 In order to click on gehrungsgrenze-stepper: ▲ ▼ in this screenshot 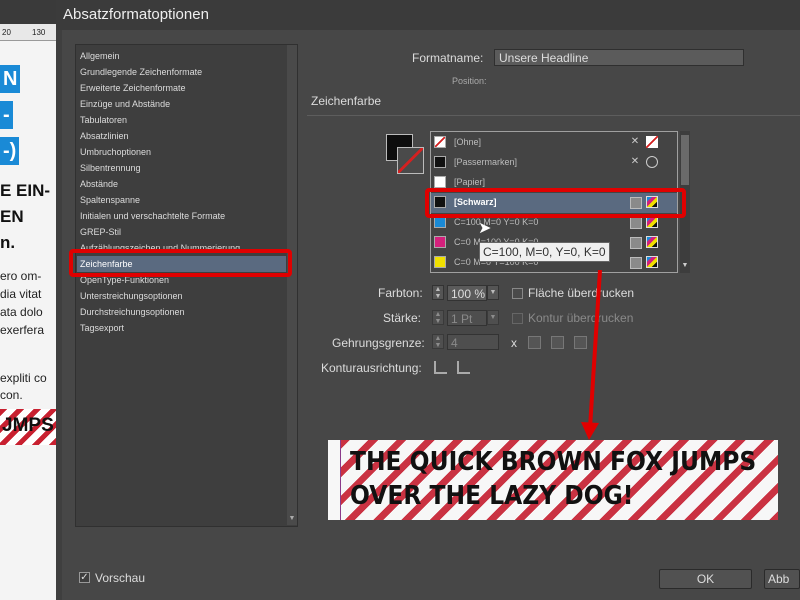, I will do `click(438, 341)`.